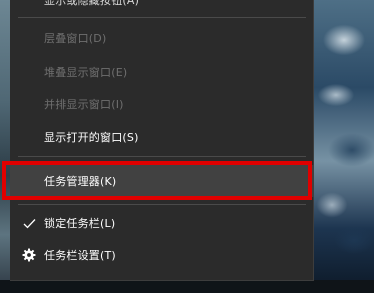 The height and width of the screenshot is (293, 374). Describe the element at coordinates (29, 223) in the screenshot. I see `checkmark-icon` at that location.